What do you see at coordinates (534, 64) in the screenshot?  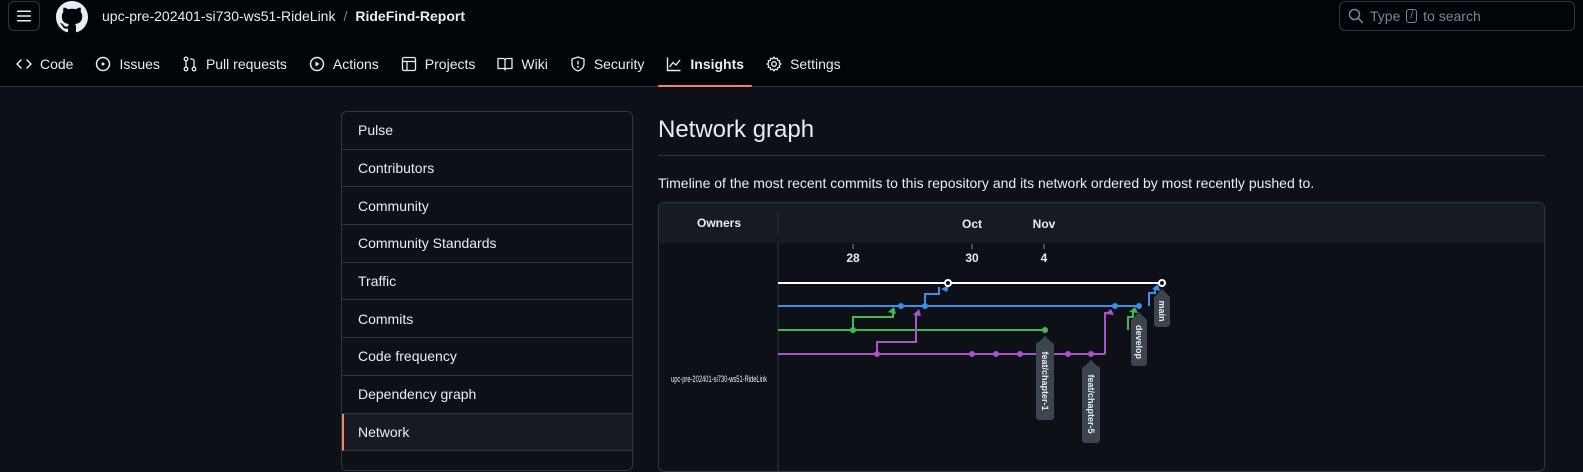 I see `tab-label: Wiki` at bounding box center [534, 64].